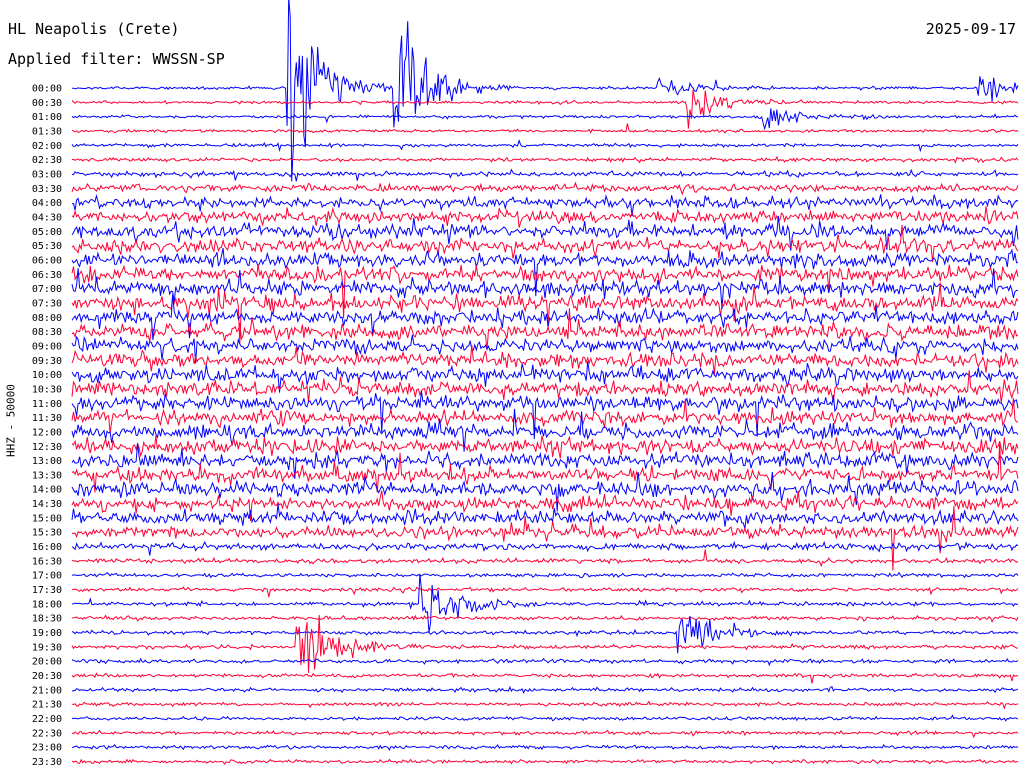 The image size is (1024, 780). Describe the element at coordinates (47, 332) in the screenshot. I see `time-label-0830: 08:30` at that location.